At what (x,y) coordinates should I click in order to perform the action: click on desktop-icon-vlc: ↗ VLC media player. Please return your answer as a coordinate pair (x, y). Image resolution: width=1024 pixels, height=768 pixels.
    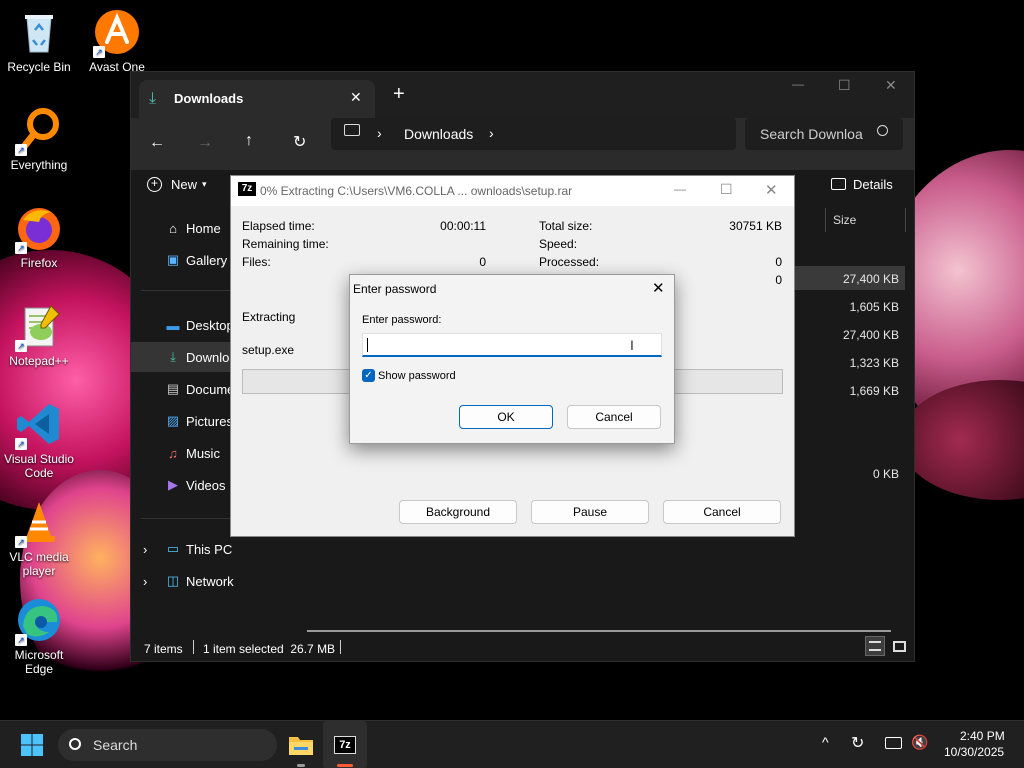
    Looking at the image, I should click on (39, 538).